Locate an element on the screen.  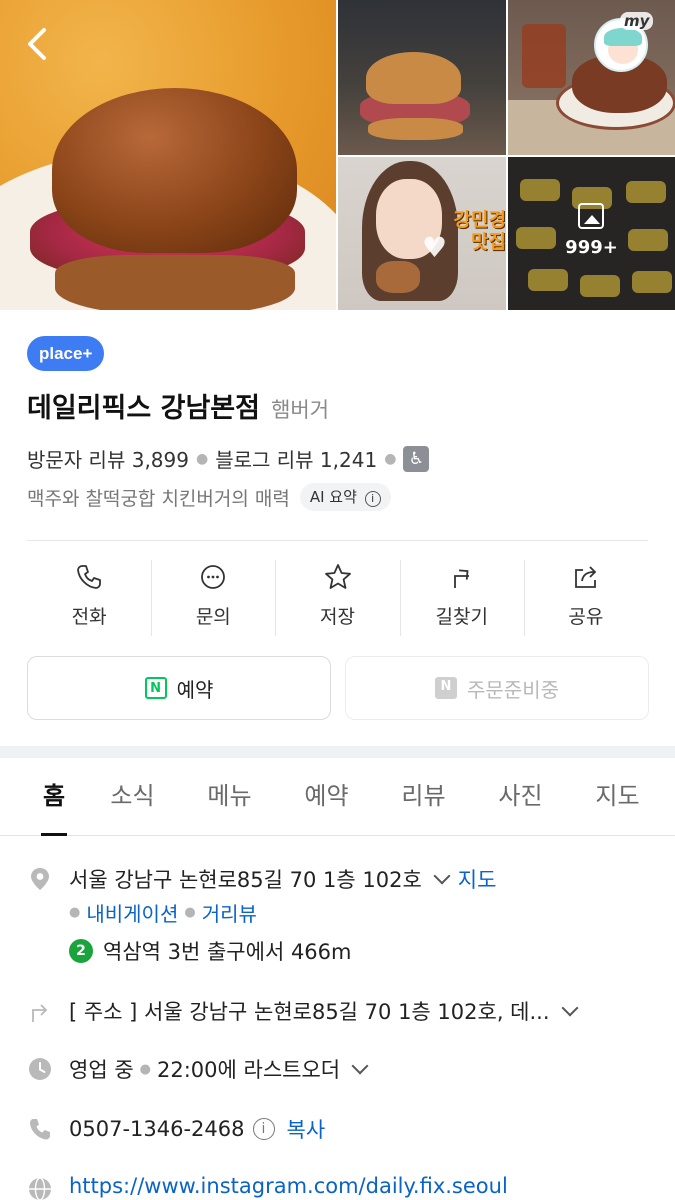
heart-icon: ♥ is located at coordinates (435, 247).